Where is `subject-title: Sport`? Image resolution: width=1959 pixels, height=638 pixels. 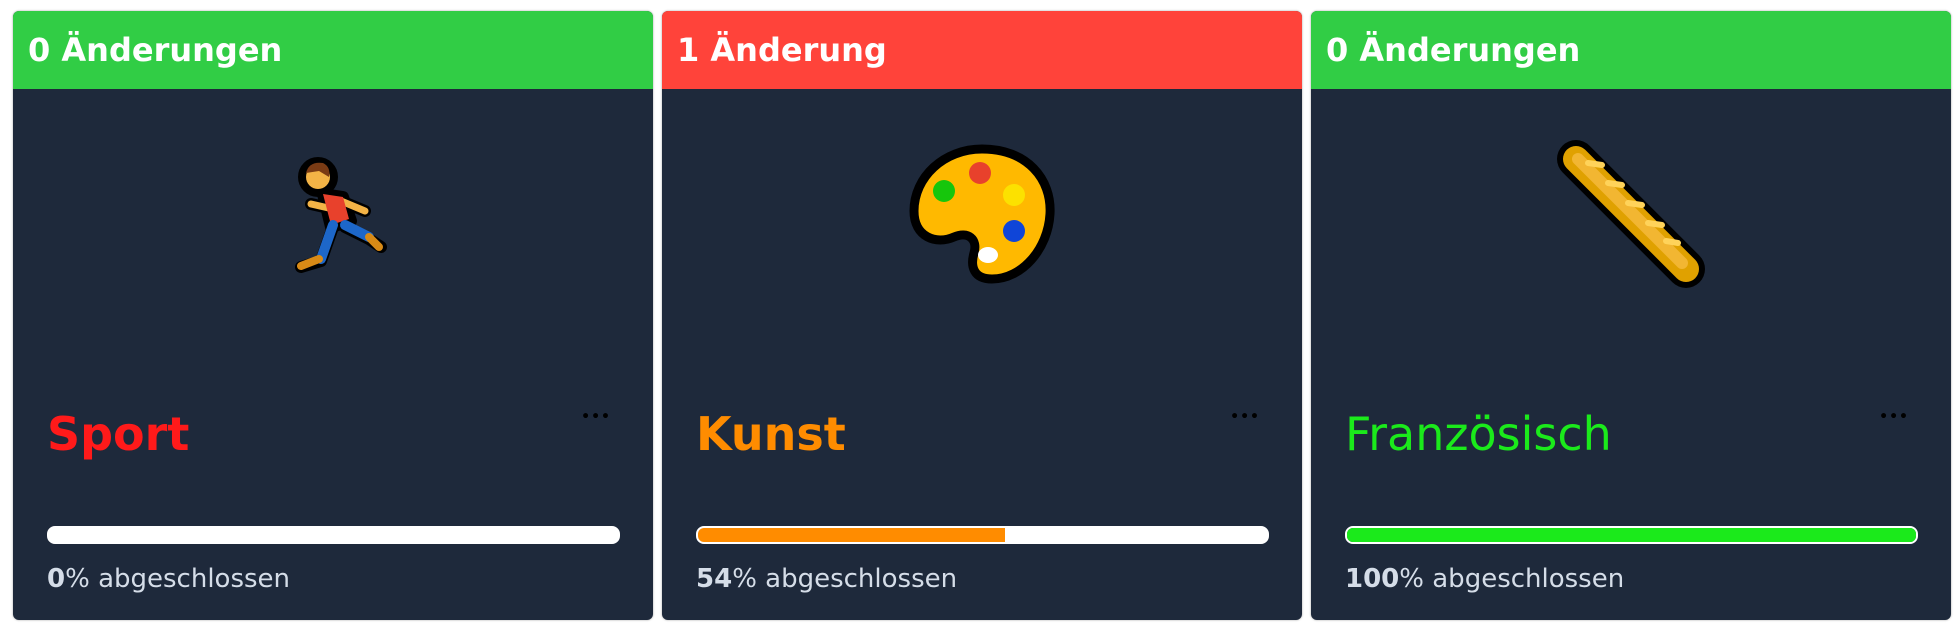 subject-title: Sport is located at coordinates (118, 434).